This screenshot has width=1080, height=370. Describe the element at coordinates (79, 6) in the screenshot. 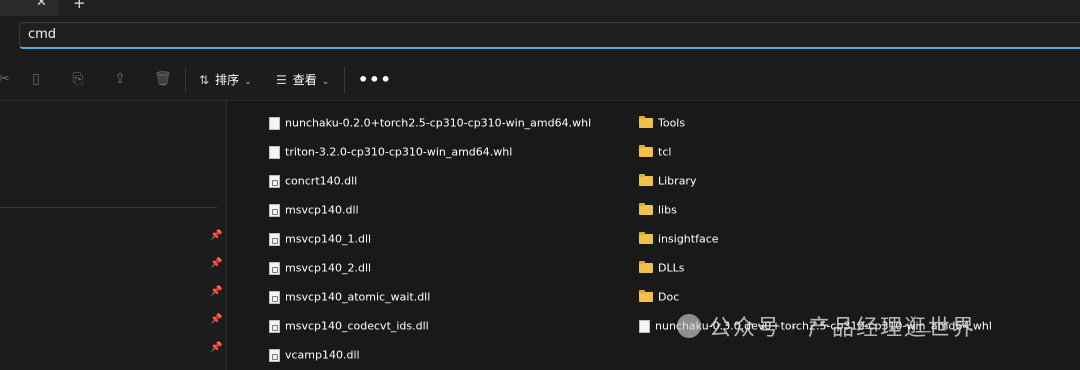

I see `new-tab-icon: +` at that location.